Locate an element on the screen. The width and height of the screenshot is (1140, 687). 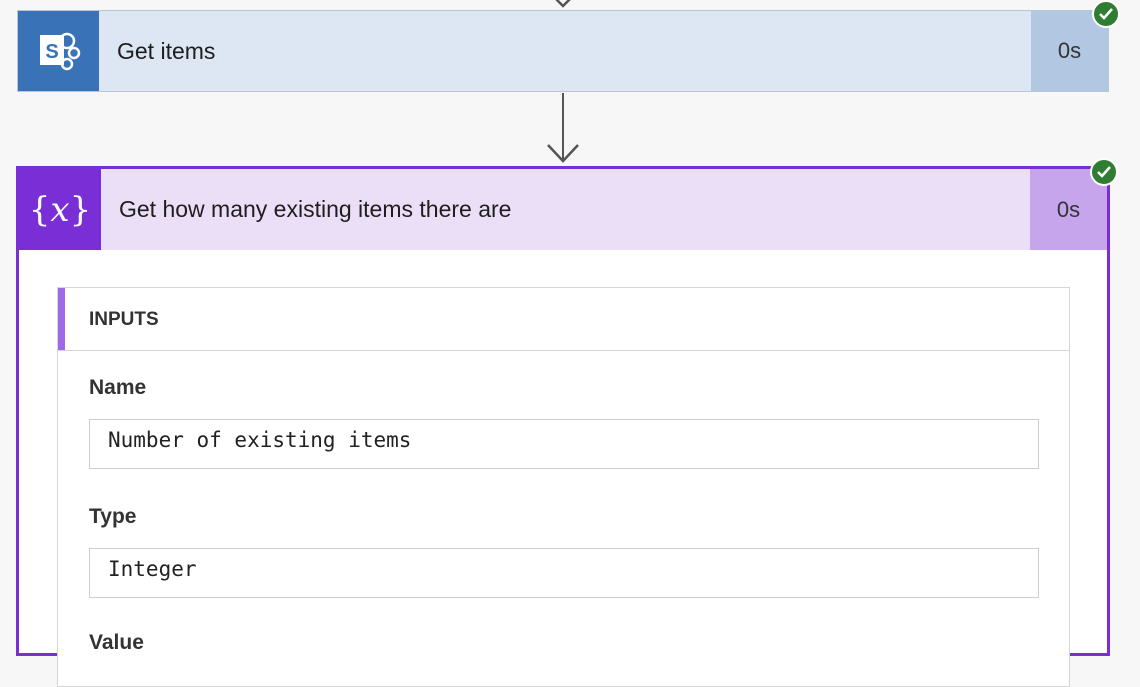
action-card-get-items: S Get items 0s is located at coordinates (563, 51).